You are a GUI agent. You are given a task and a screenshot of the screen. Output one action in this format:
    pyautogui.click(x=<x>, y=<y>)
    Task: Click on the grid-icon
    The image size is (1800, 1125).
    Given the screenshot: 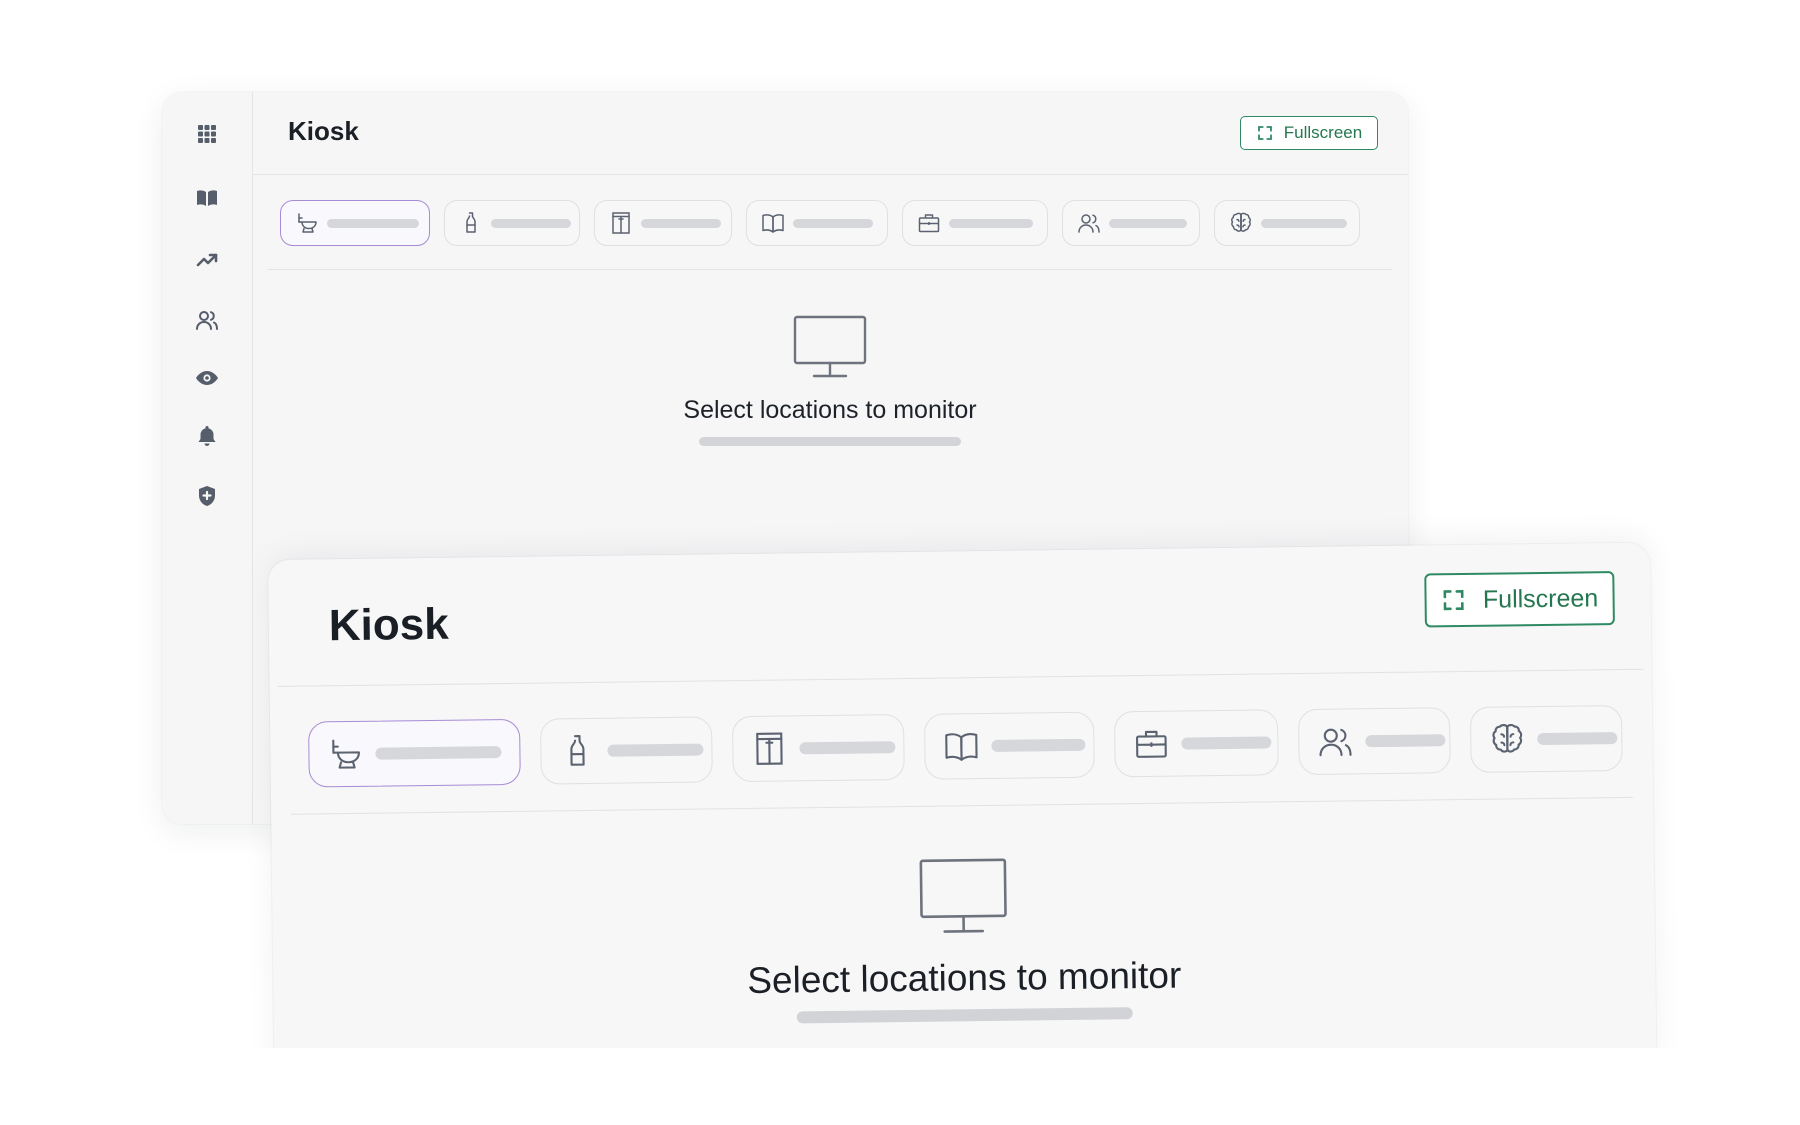 What is the action you would take?
    pyautogui.click(x=207, y=134)
    